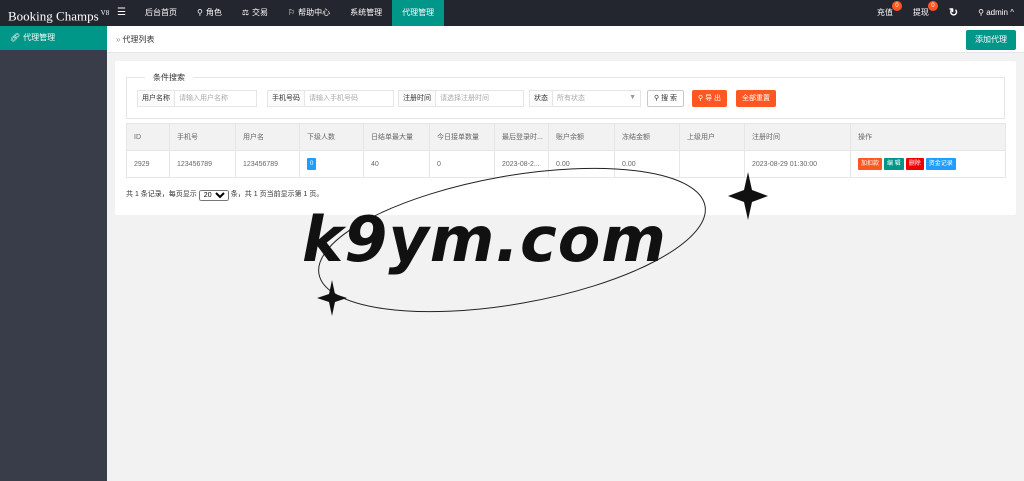 This screenshot has width=1024, height=481. What do you see at coordinates (267, 137) in the screenshot?
I see `column-header: 用户名` at bounding box center [267, 137].